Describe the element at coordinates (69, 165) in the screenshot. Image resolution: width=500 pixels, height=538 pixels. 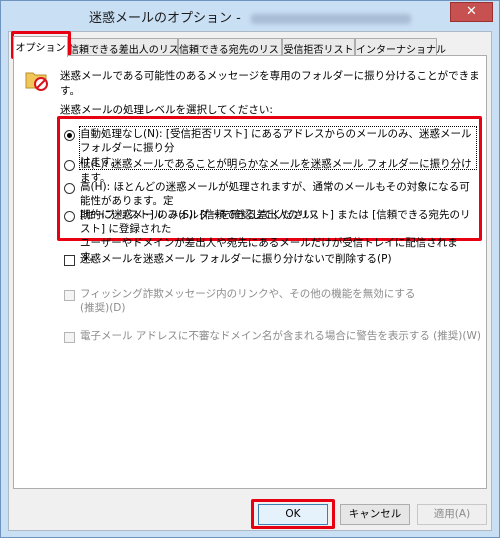
I see `radio-low` at that location.